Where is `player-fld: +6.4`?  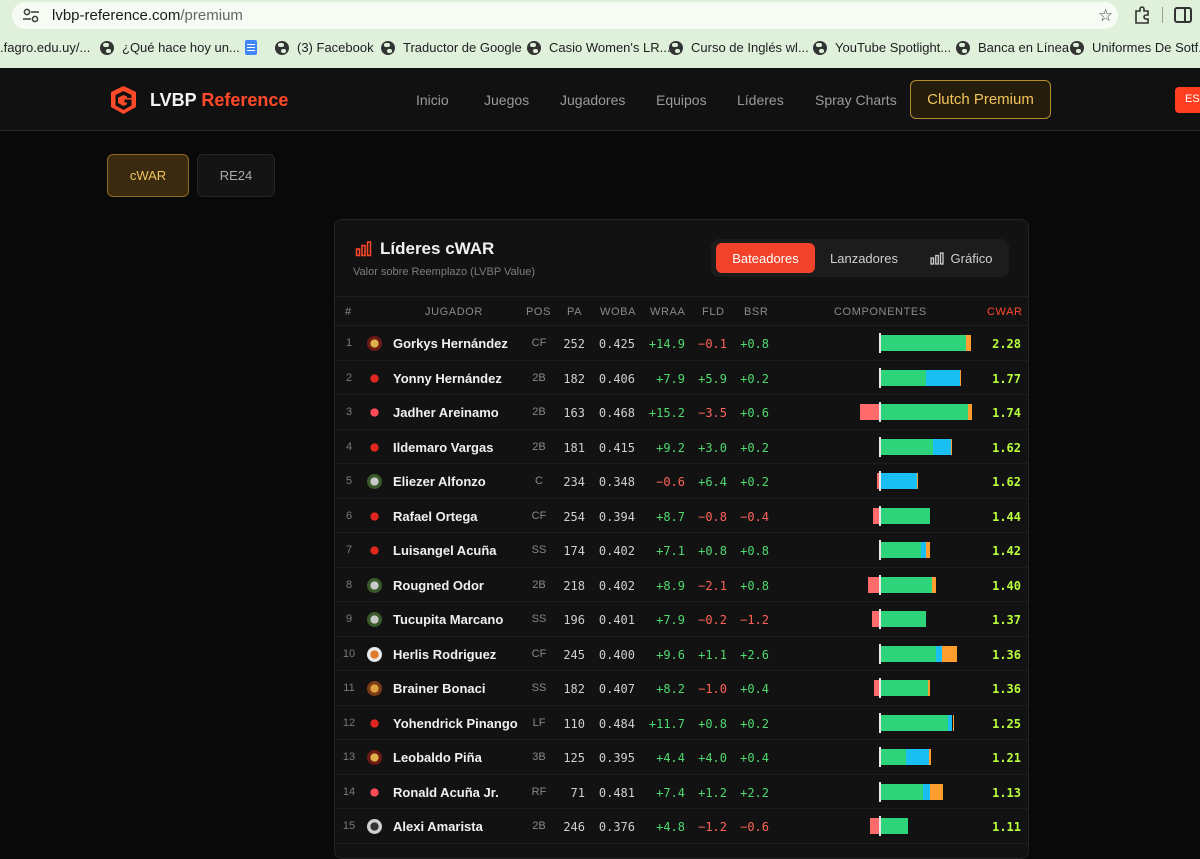 player-fld: +6.4 is located at coordinates (712, 482).